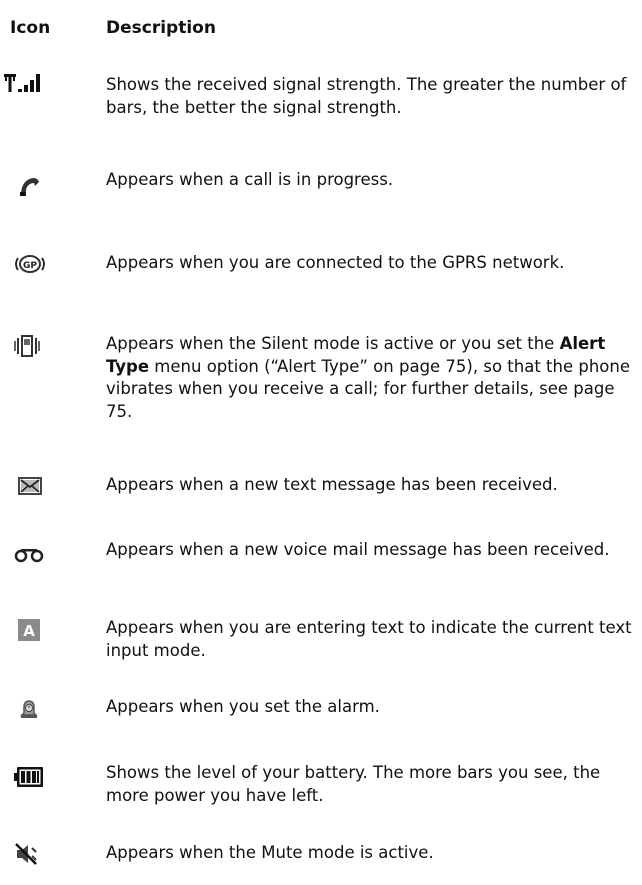  I want to click on text-input-mode-icon: A, so click(29, 630).